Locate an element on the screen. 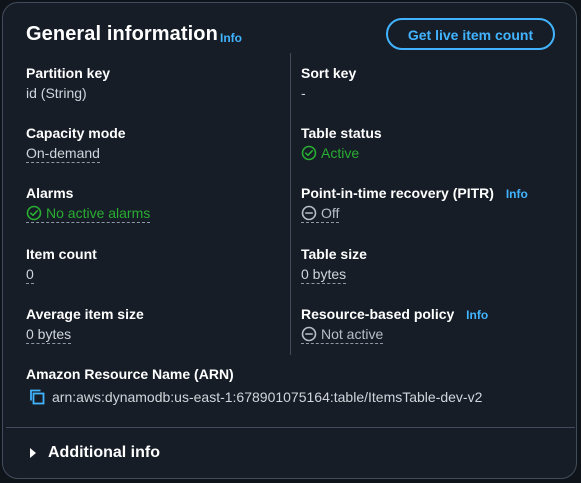 This screenshot has height=483, width=581. item-count-label: Item count is located at coordinates (61, 254).